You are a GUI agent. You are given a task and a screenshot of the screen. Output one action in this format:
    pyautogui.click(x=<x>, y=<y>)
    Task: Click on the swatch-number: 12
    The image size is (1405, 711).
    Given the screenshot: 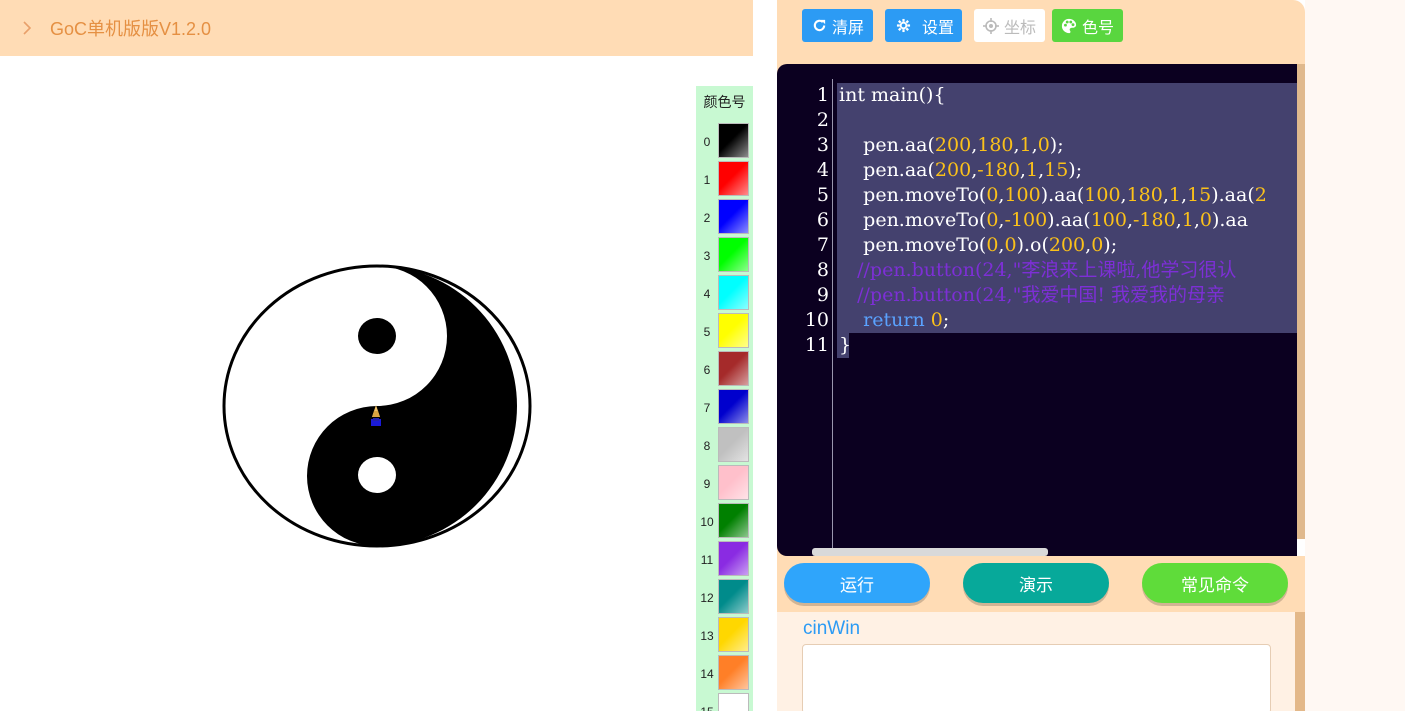 What is the action you would take?
    pyautogui.click(x=707, y=598)
    